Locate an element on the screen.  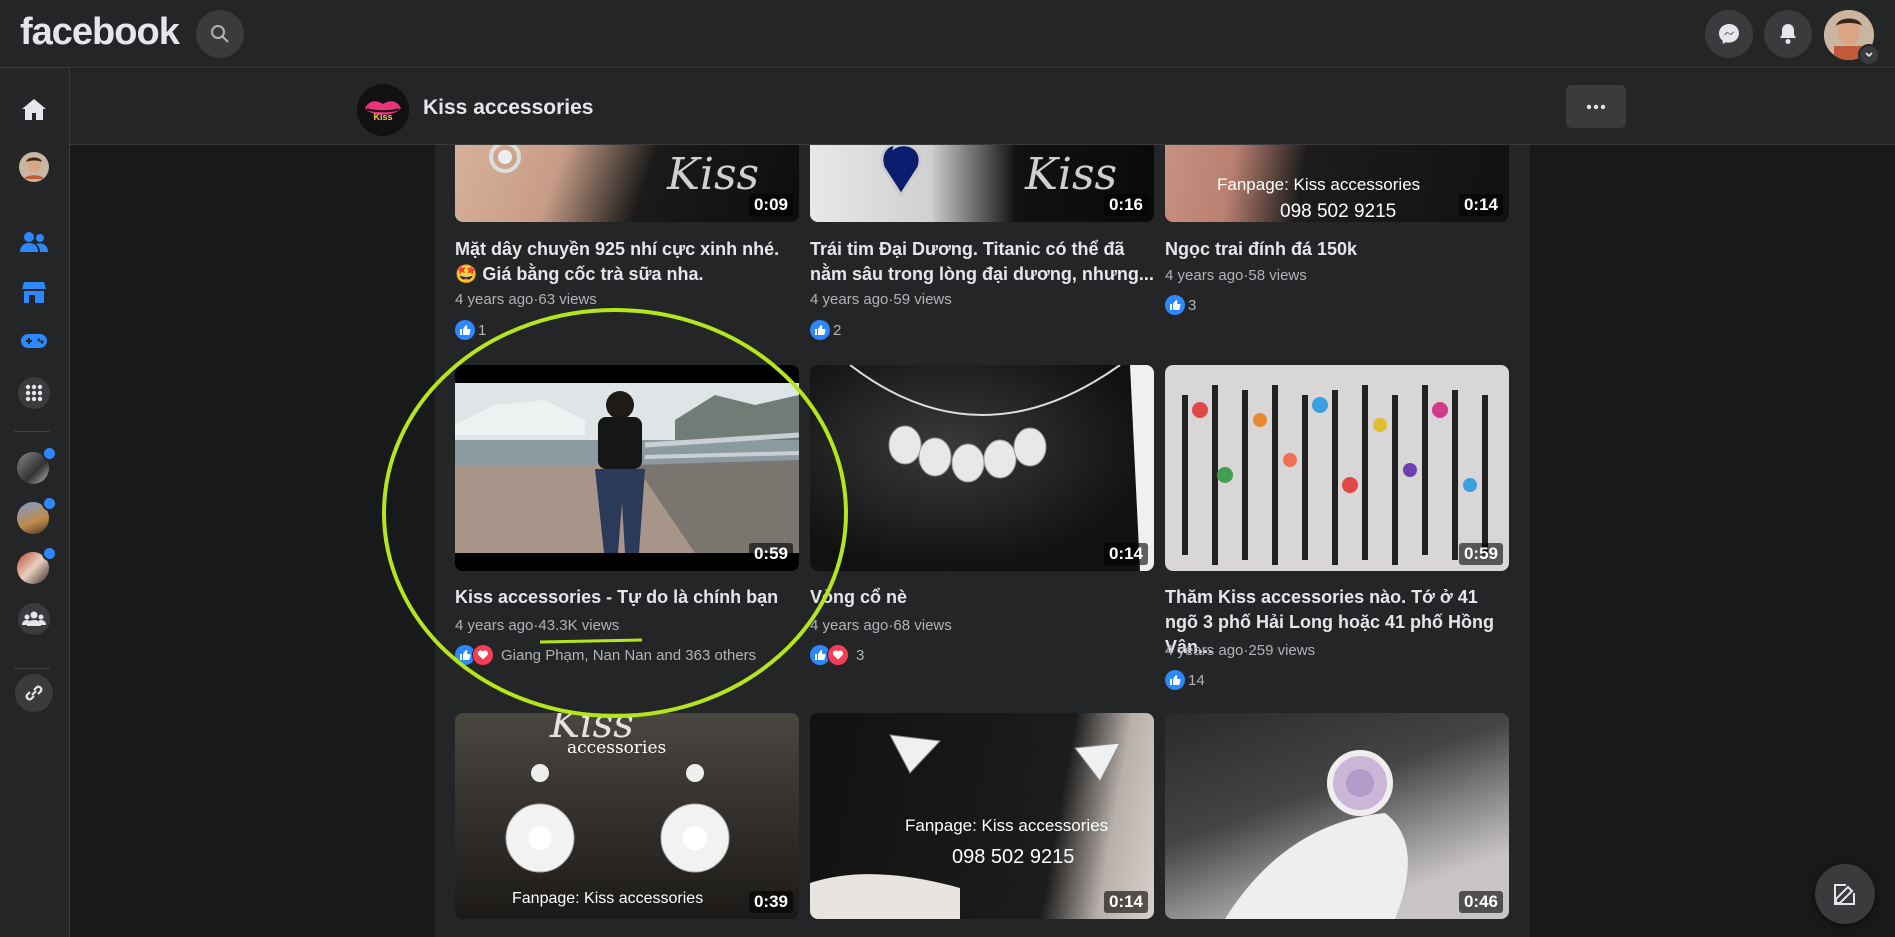
nav-friends is located at coordinates (34, 242).